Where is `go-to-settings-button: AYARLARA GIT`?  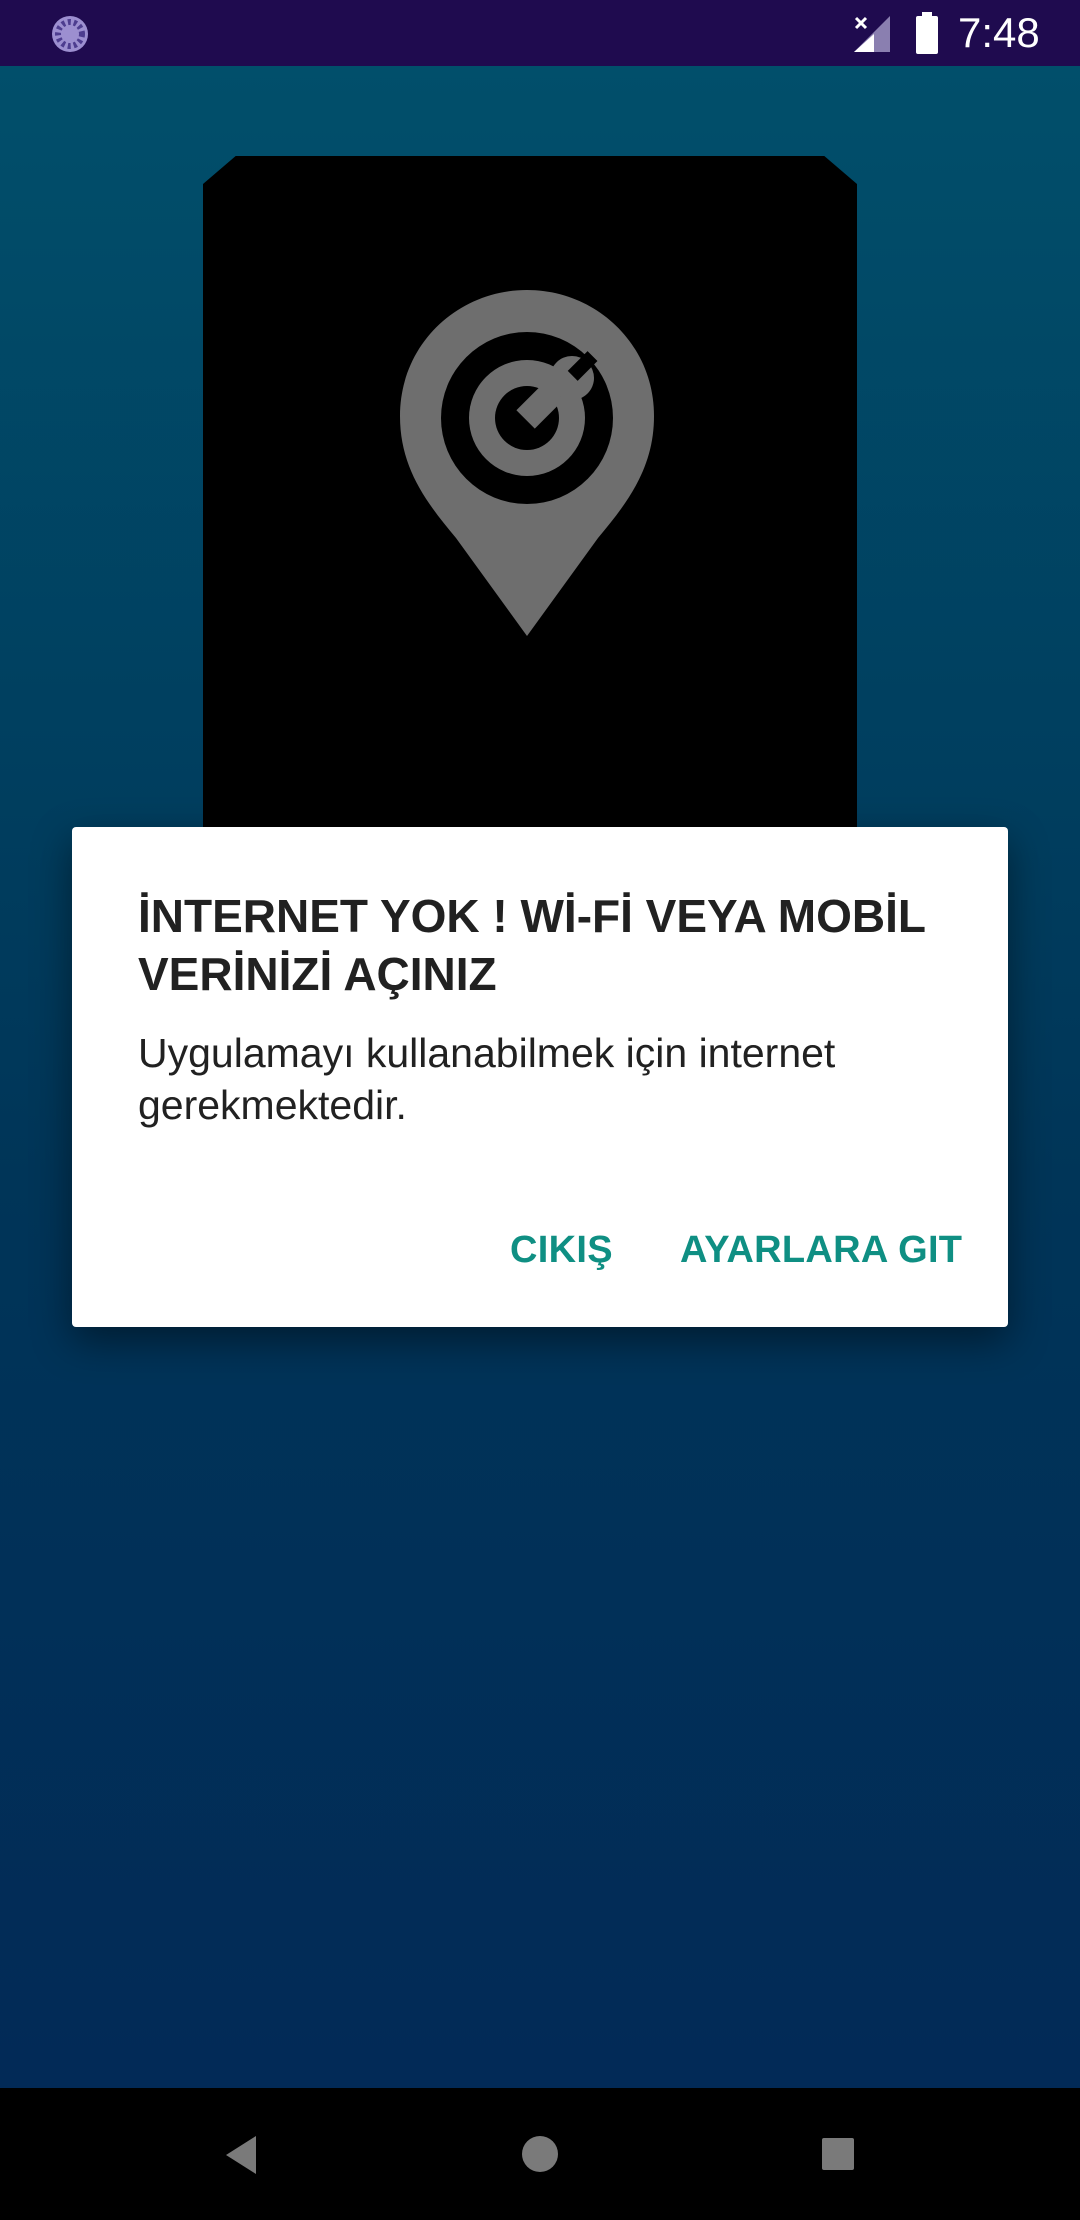
go-to-settings-button: AYARLARA GIT is located at coordinates (821, 1250).